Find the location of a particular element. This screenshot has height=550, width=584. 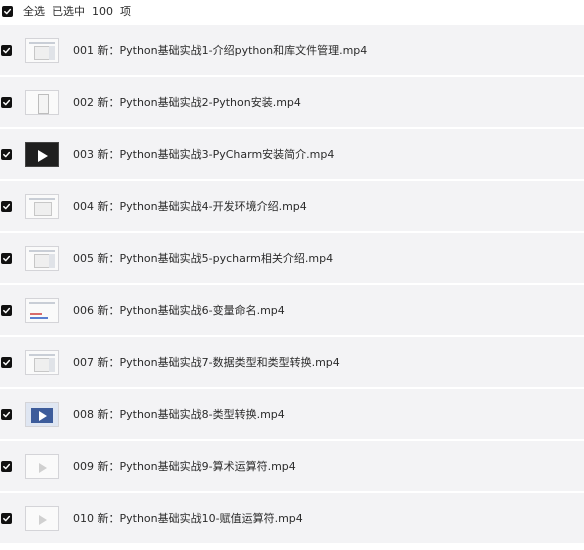

file-row: 001 新：Python基础实战1-介绍python和库文件管理.mp4 is located at coordinates (292, 51).